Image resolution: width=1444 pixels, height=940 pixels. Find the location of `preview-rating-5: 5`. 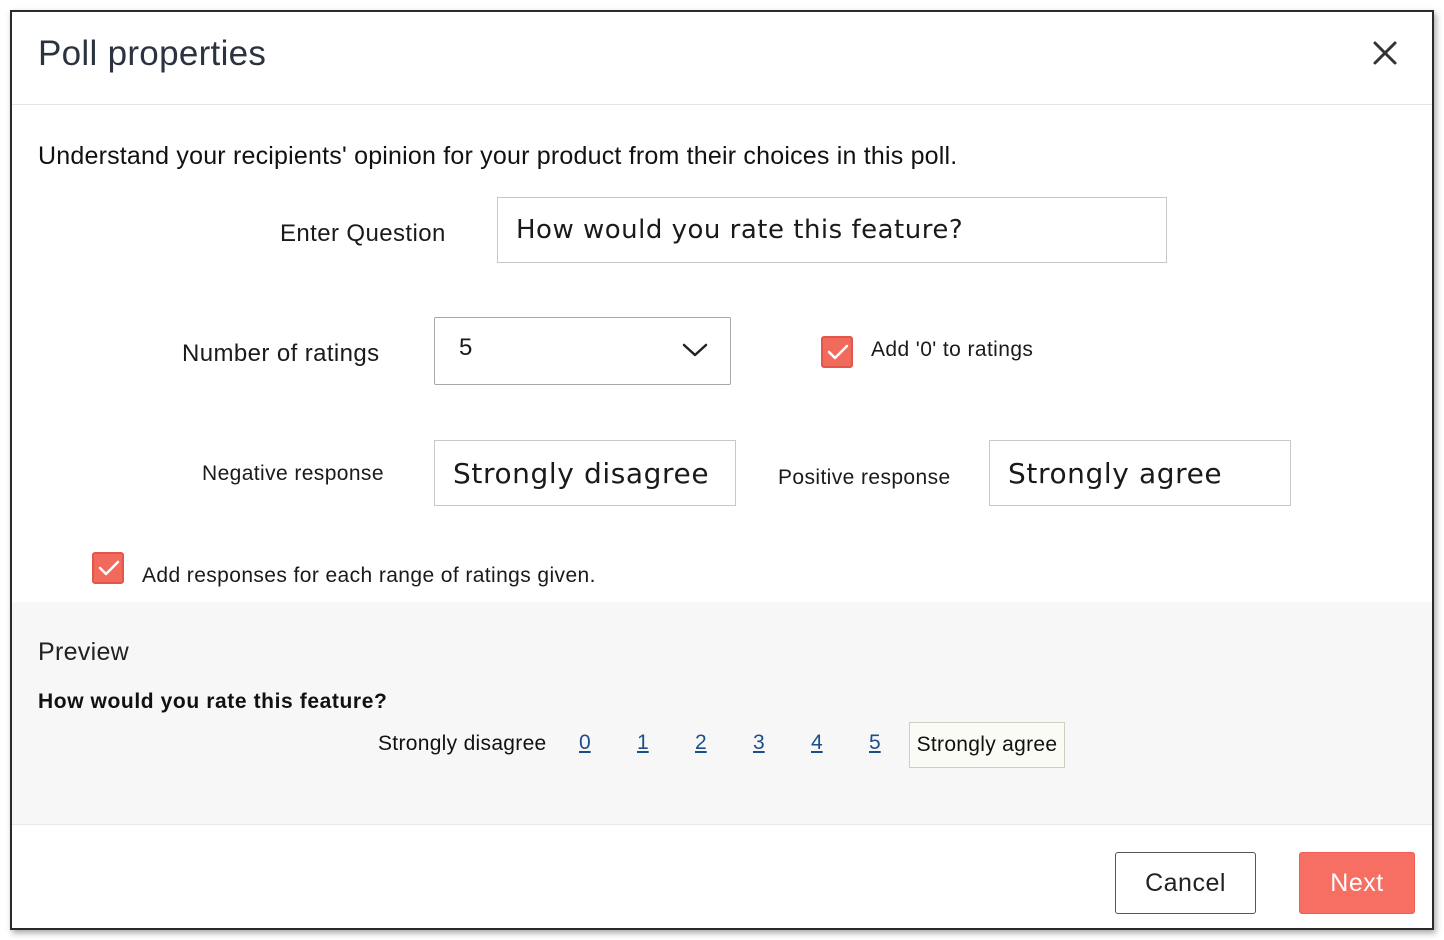

preview-rating-5: 5 is located at coordinates (875, 743).